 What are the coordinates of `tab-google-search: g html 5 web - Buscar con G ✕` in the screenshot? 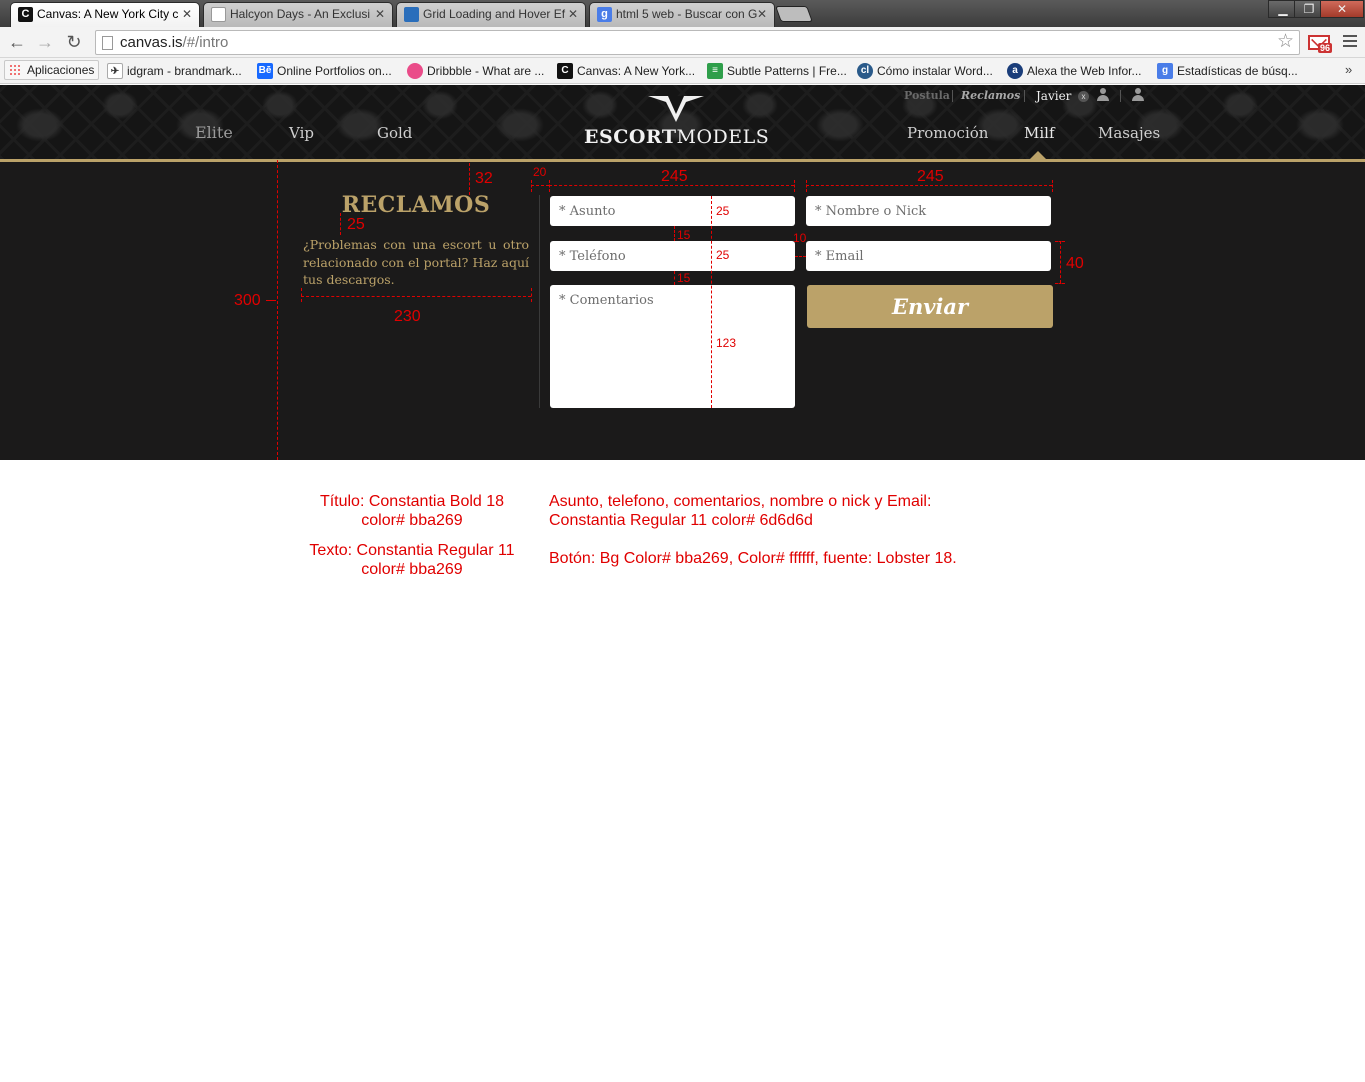 It's located at (682, 14).